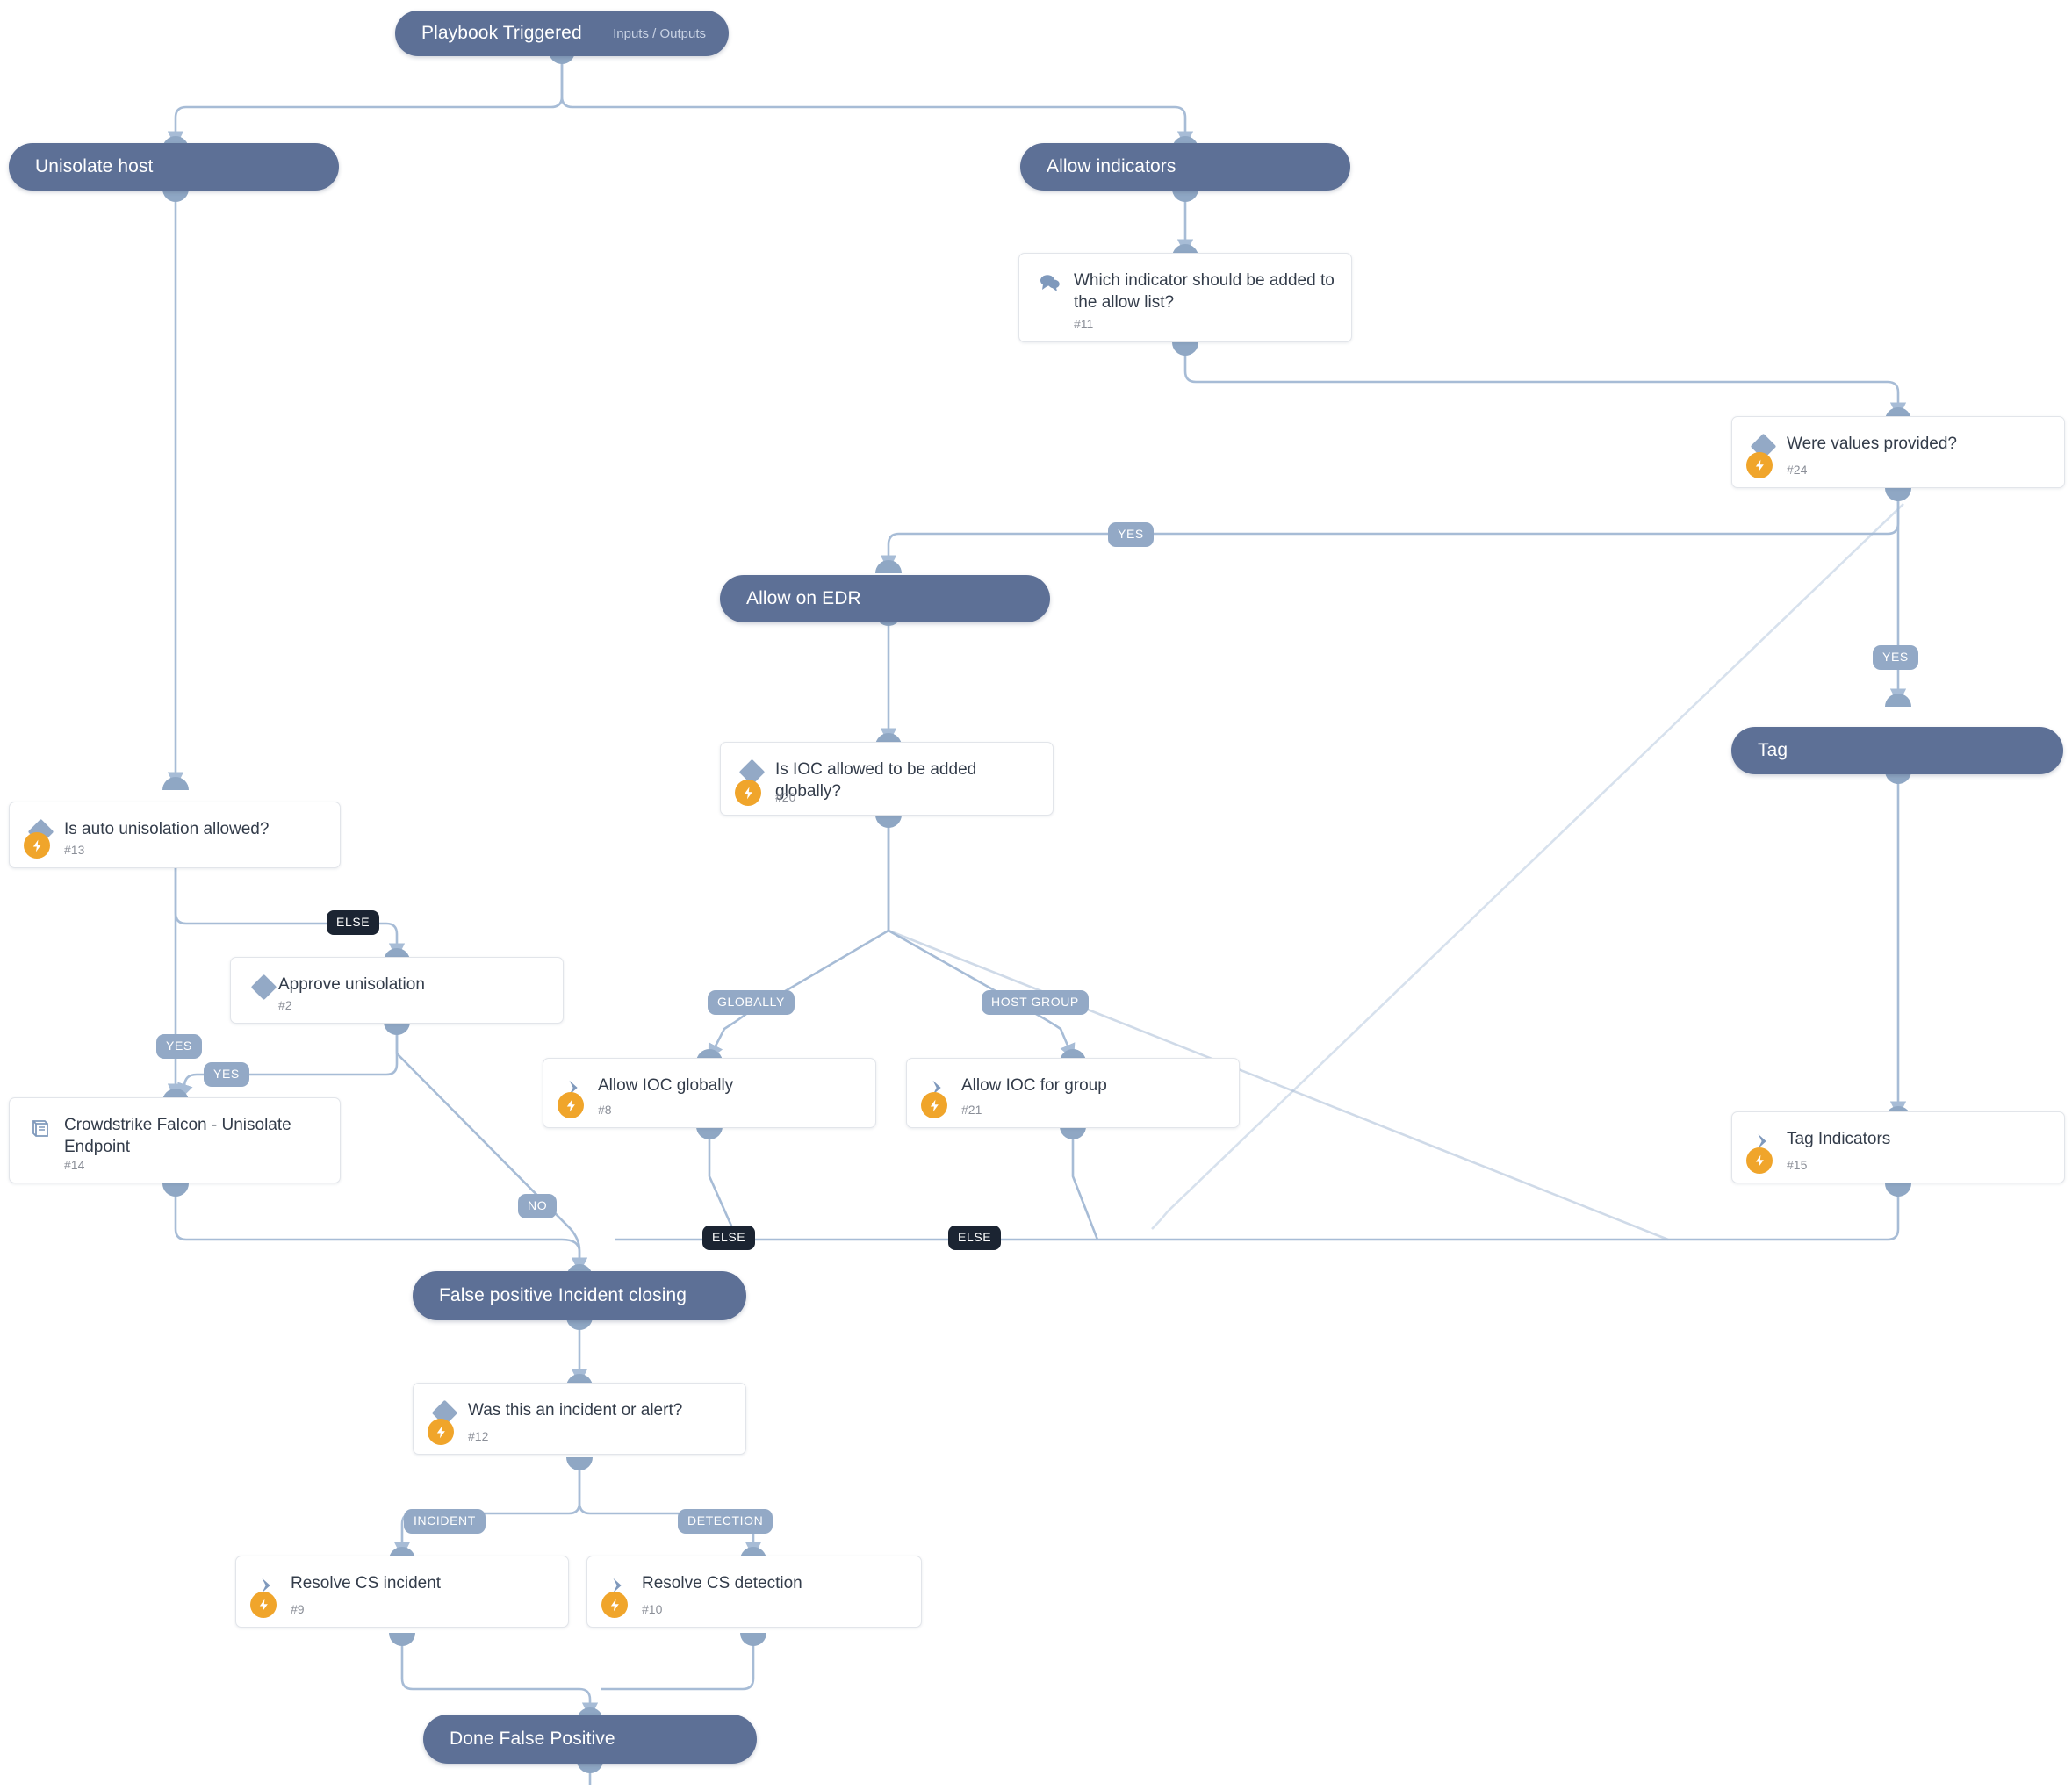  What do you see at coordinates (579, 1463) in the screenshot?
I see `port-incalert-out` at bounding box center [579, 1463].